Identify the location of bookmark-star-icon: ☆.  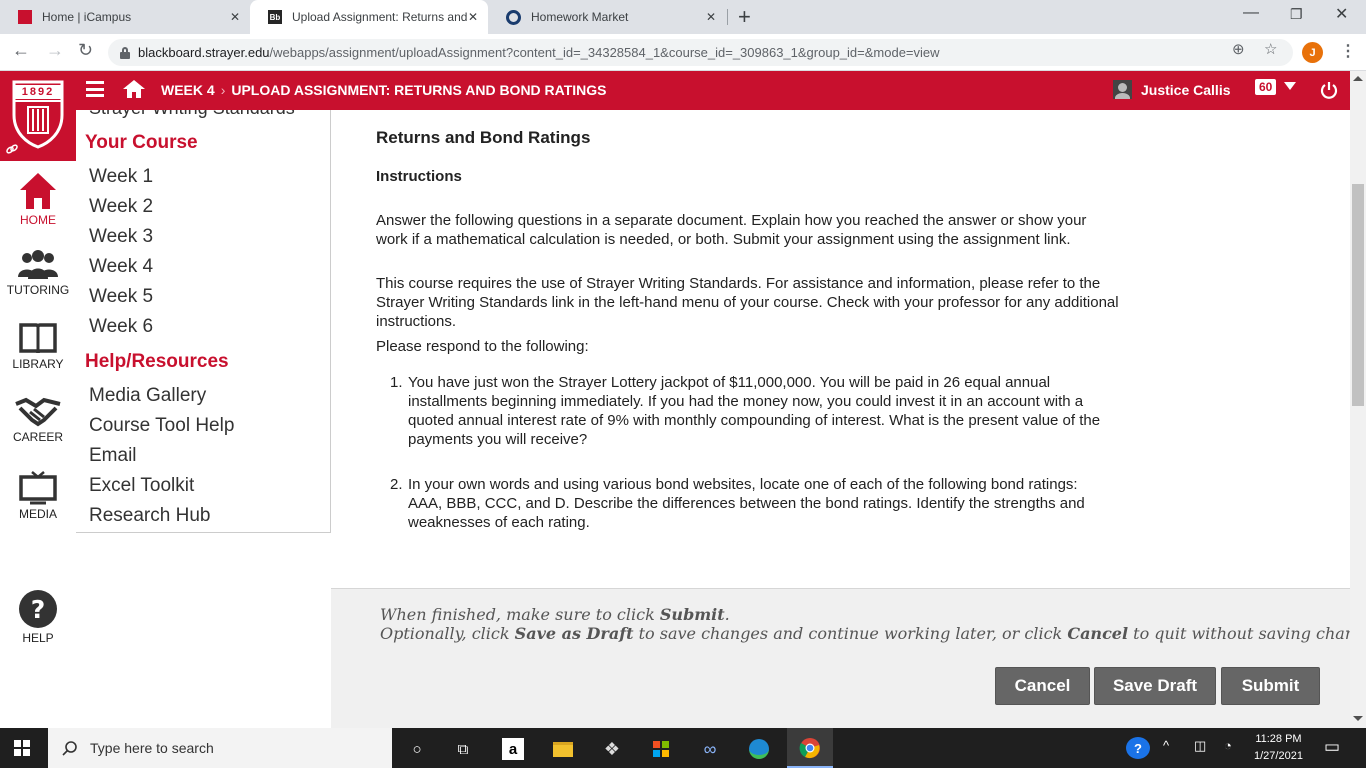
(1270, 49).